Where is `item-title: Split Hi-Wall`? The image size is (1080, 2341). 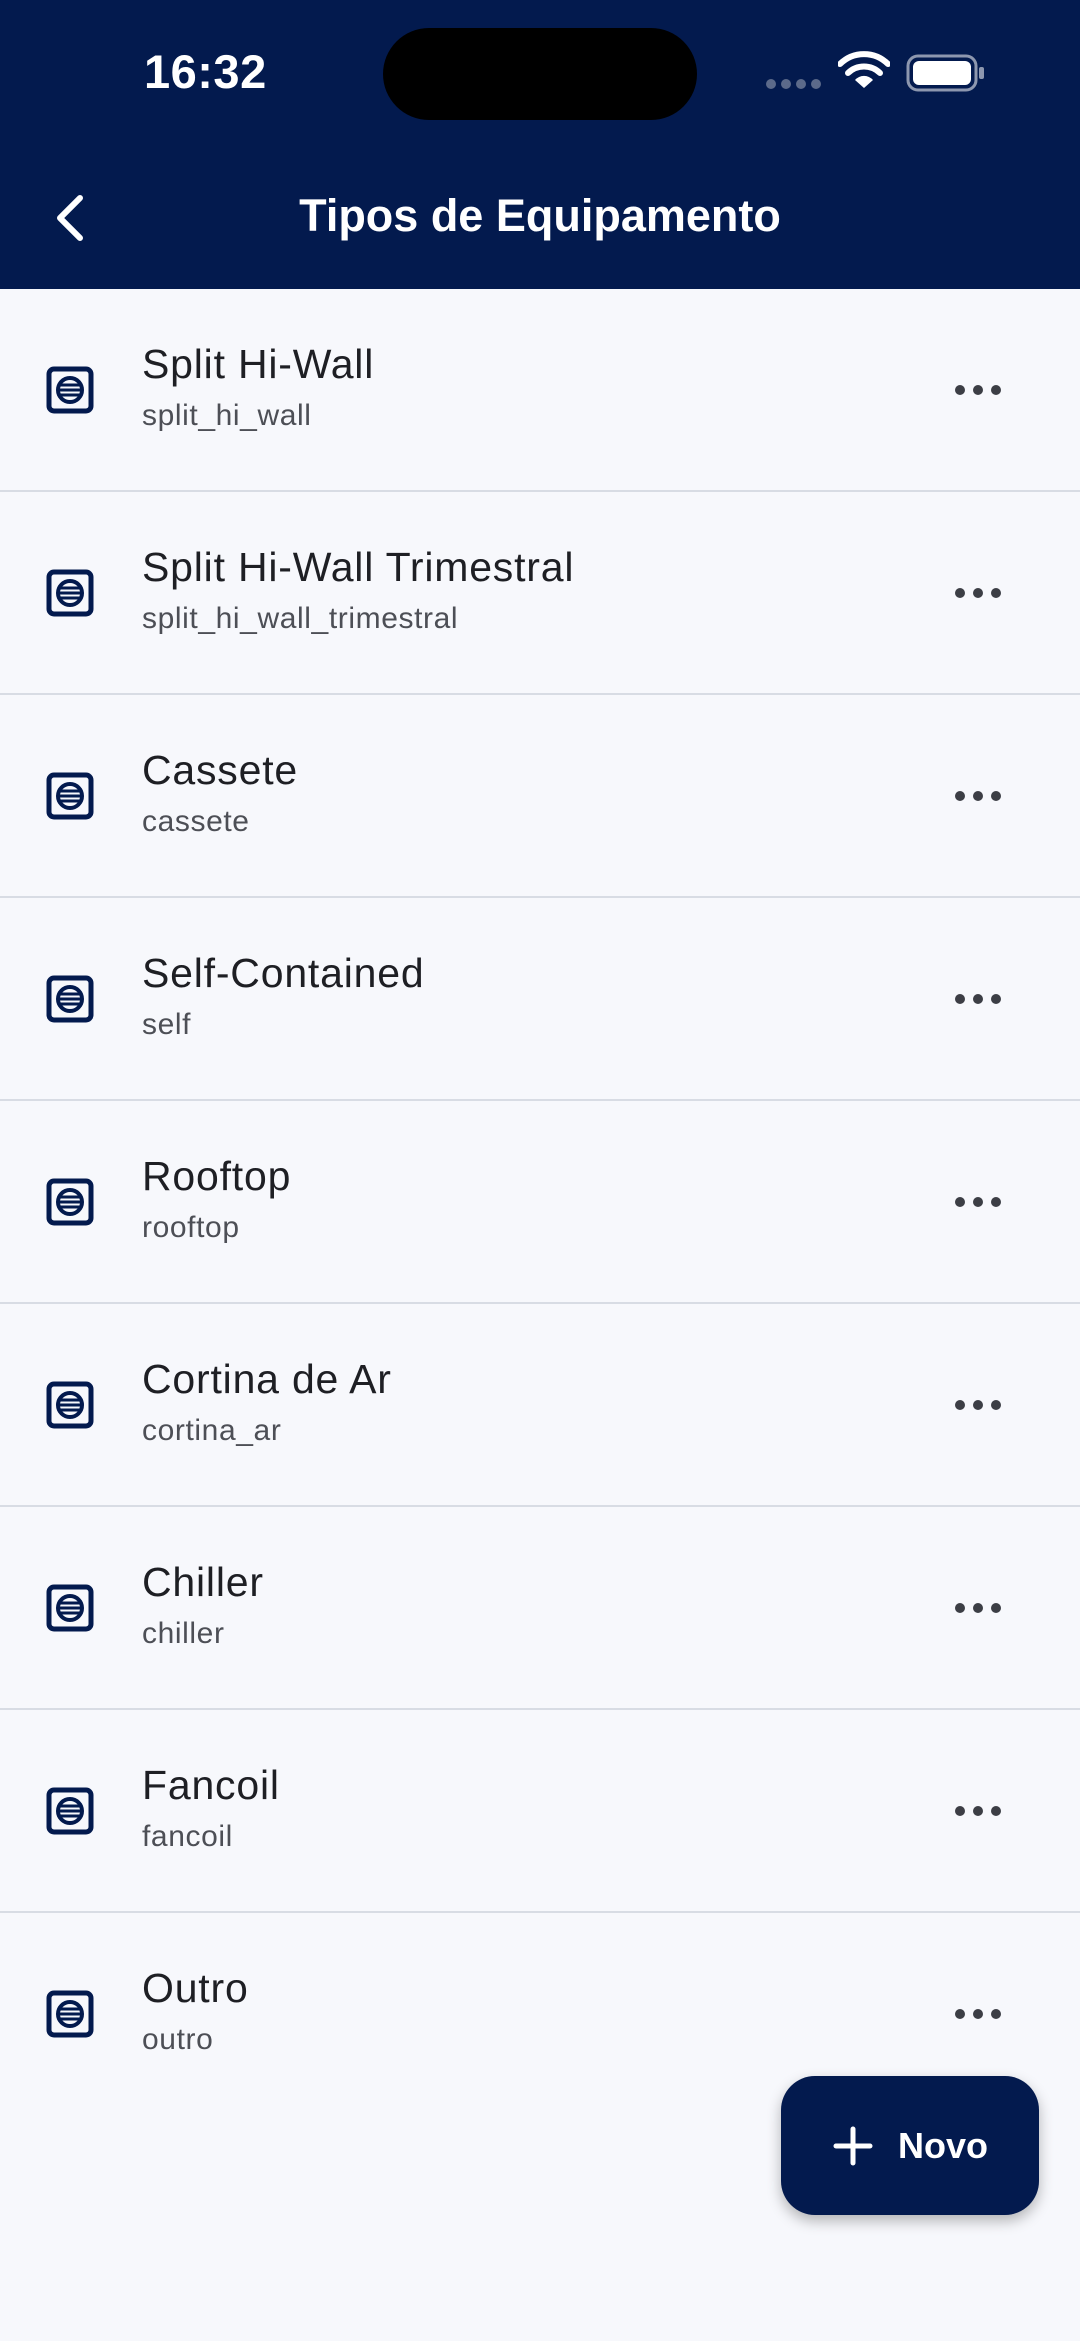
item-title: Split Hi-Wall is located at coordinates (258, 364).